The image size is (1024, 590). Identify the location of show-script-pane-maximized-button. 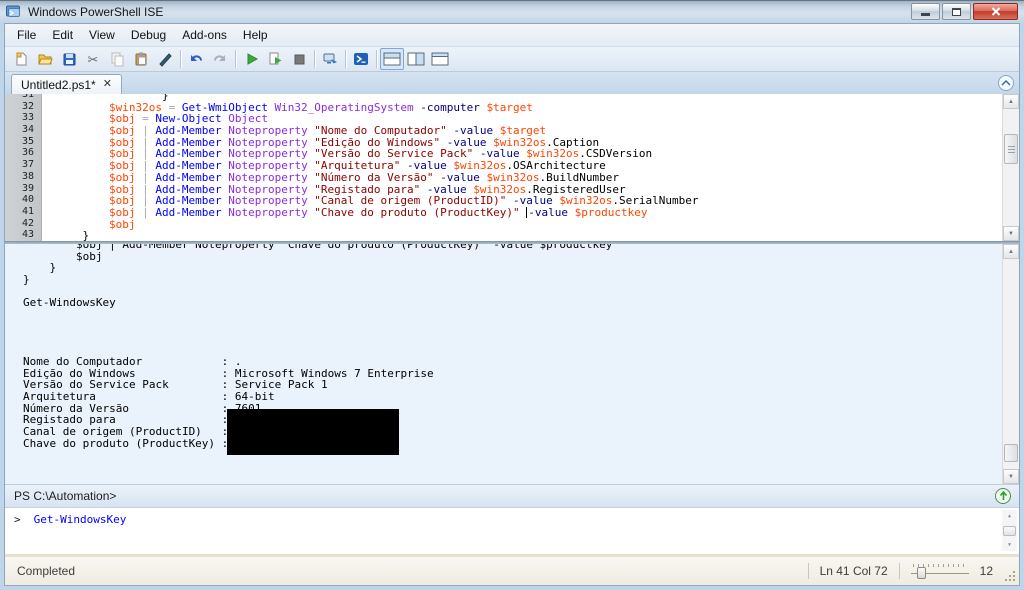
(440, 59).